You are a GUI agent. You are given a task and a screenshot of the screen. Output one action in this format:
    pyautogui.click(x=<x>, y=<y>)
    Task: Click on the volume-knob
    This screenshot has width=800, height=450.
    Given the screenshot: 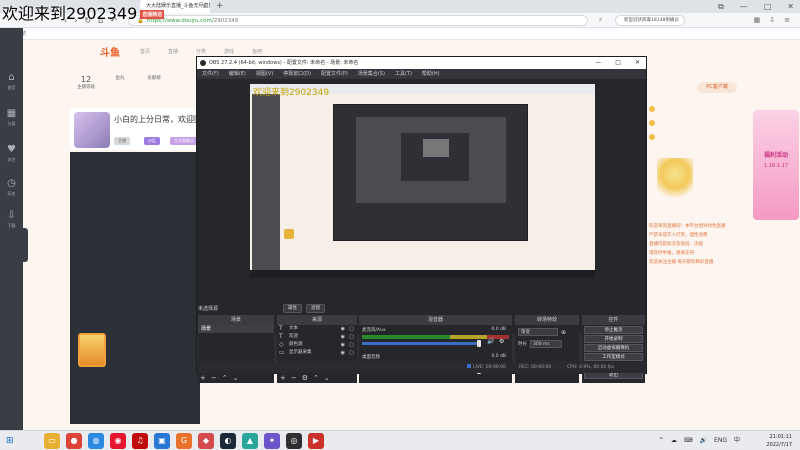 What is the action you would take?
    pyautogui.click(x=479, y=343)
    